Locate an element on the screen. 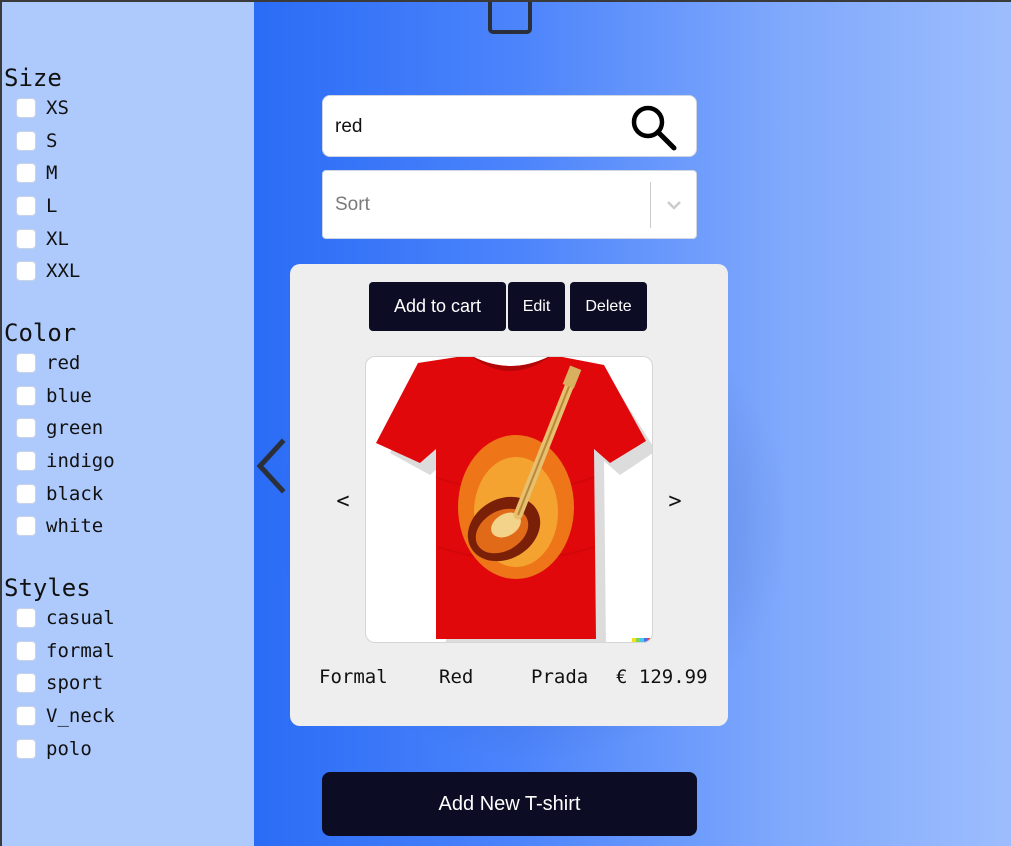  edit-button: Edit is located at coordinates (536, 306).